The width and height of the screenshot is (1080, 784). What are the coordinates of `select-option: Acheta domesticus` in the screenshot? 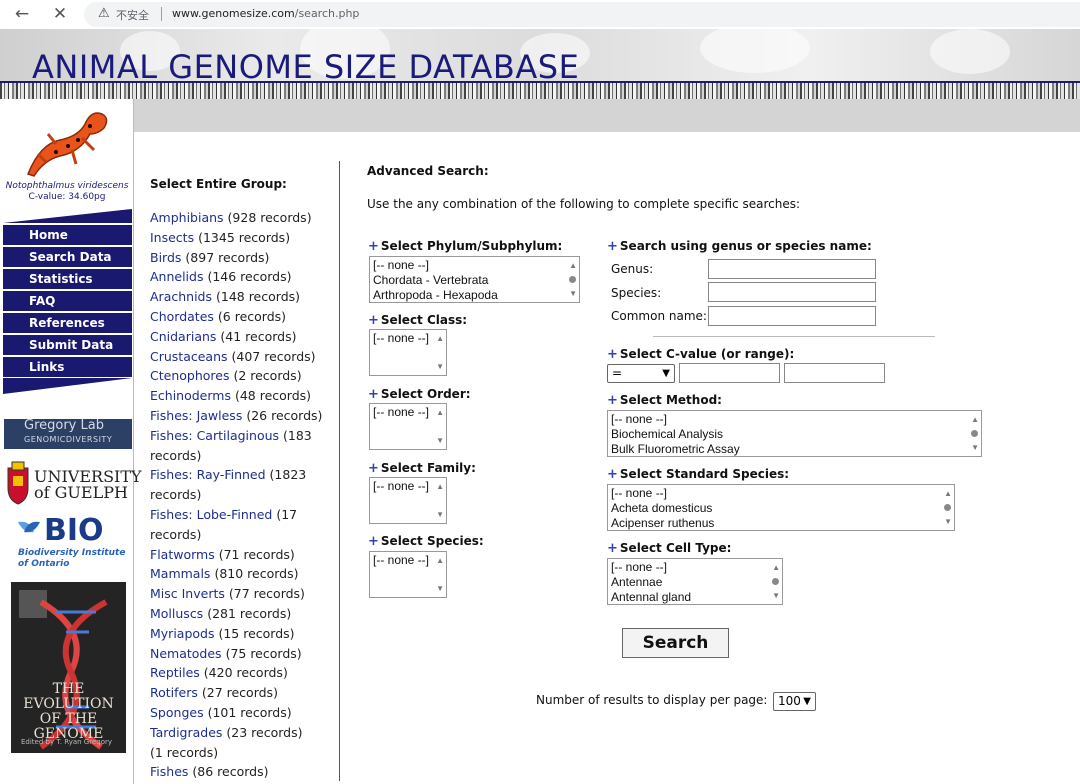 It's located at (781, 508).